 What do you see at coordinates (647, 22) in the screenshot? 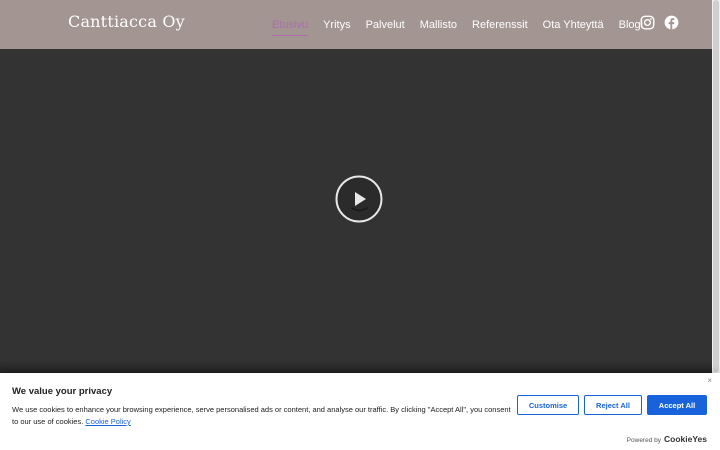
I see `instagram-icon` at bounding box center [647, 22].